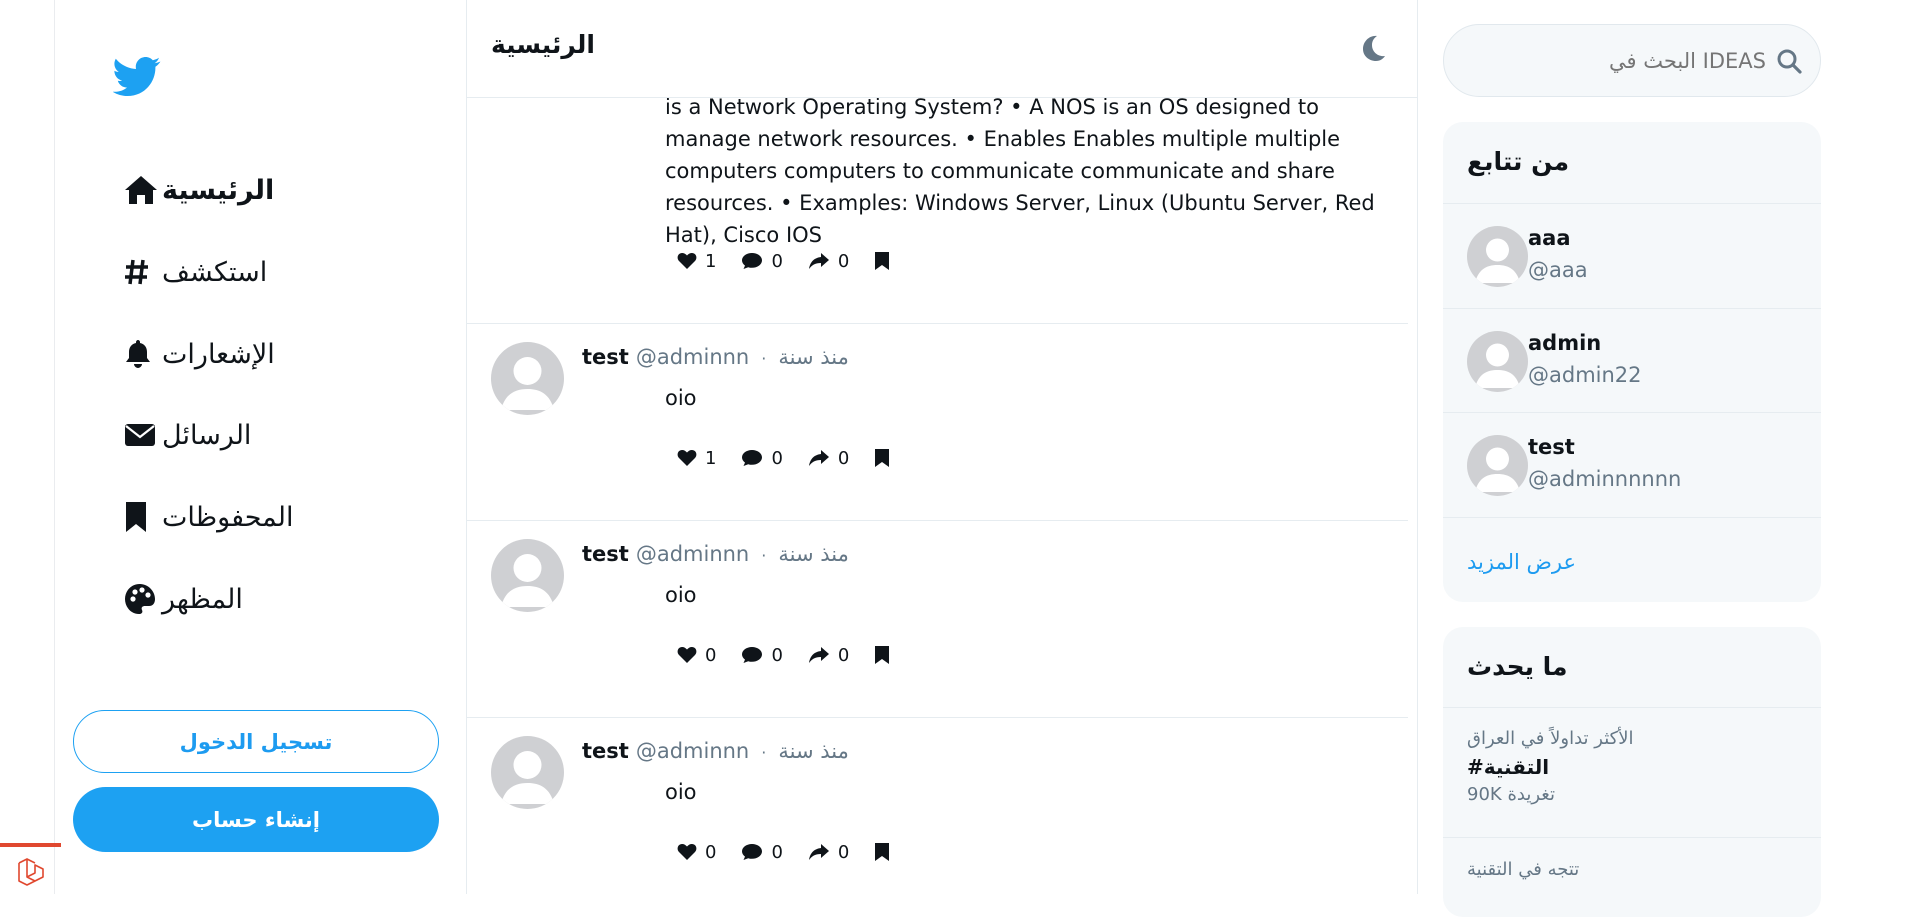 The height and width of the screenshot is (917, 1908). I want to click on user-name: admin, so click(1565, 343).